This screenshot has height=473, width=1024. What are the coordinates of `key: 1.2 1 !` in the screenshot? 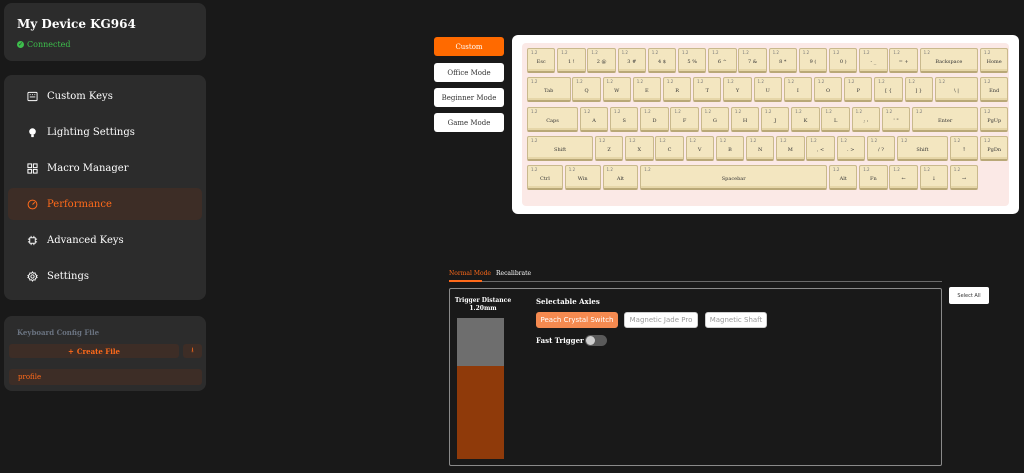 It's located at (571, 60).